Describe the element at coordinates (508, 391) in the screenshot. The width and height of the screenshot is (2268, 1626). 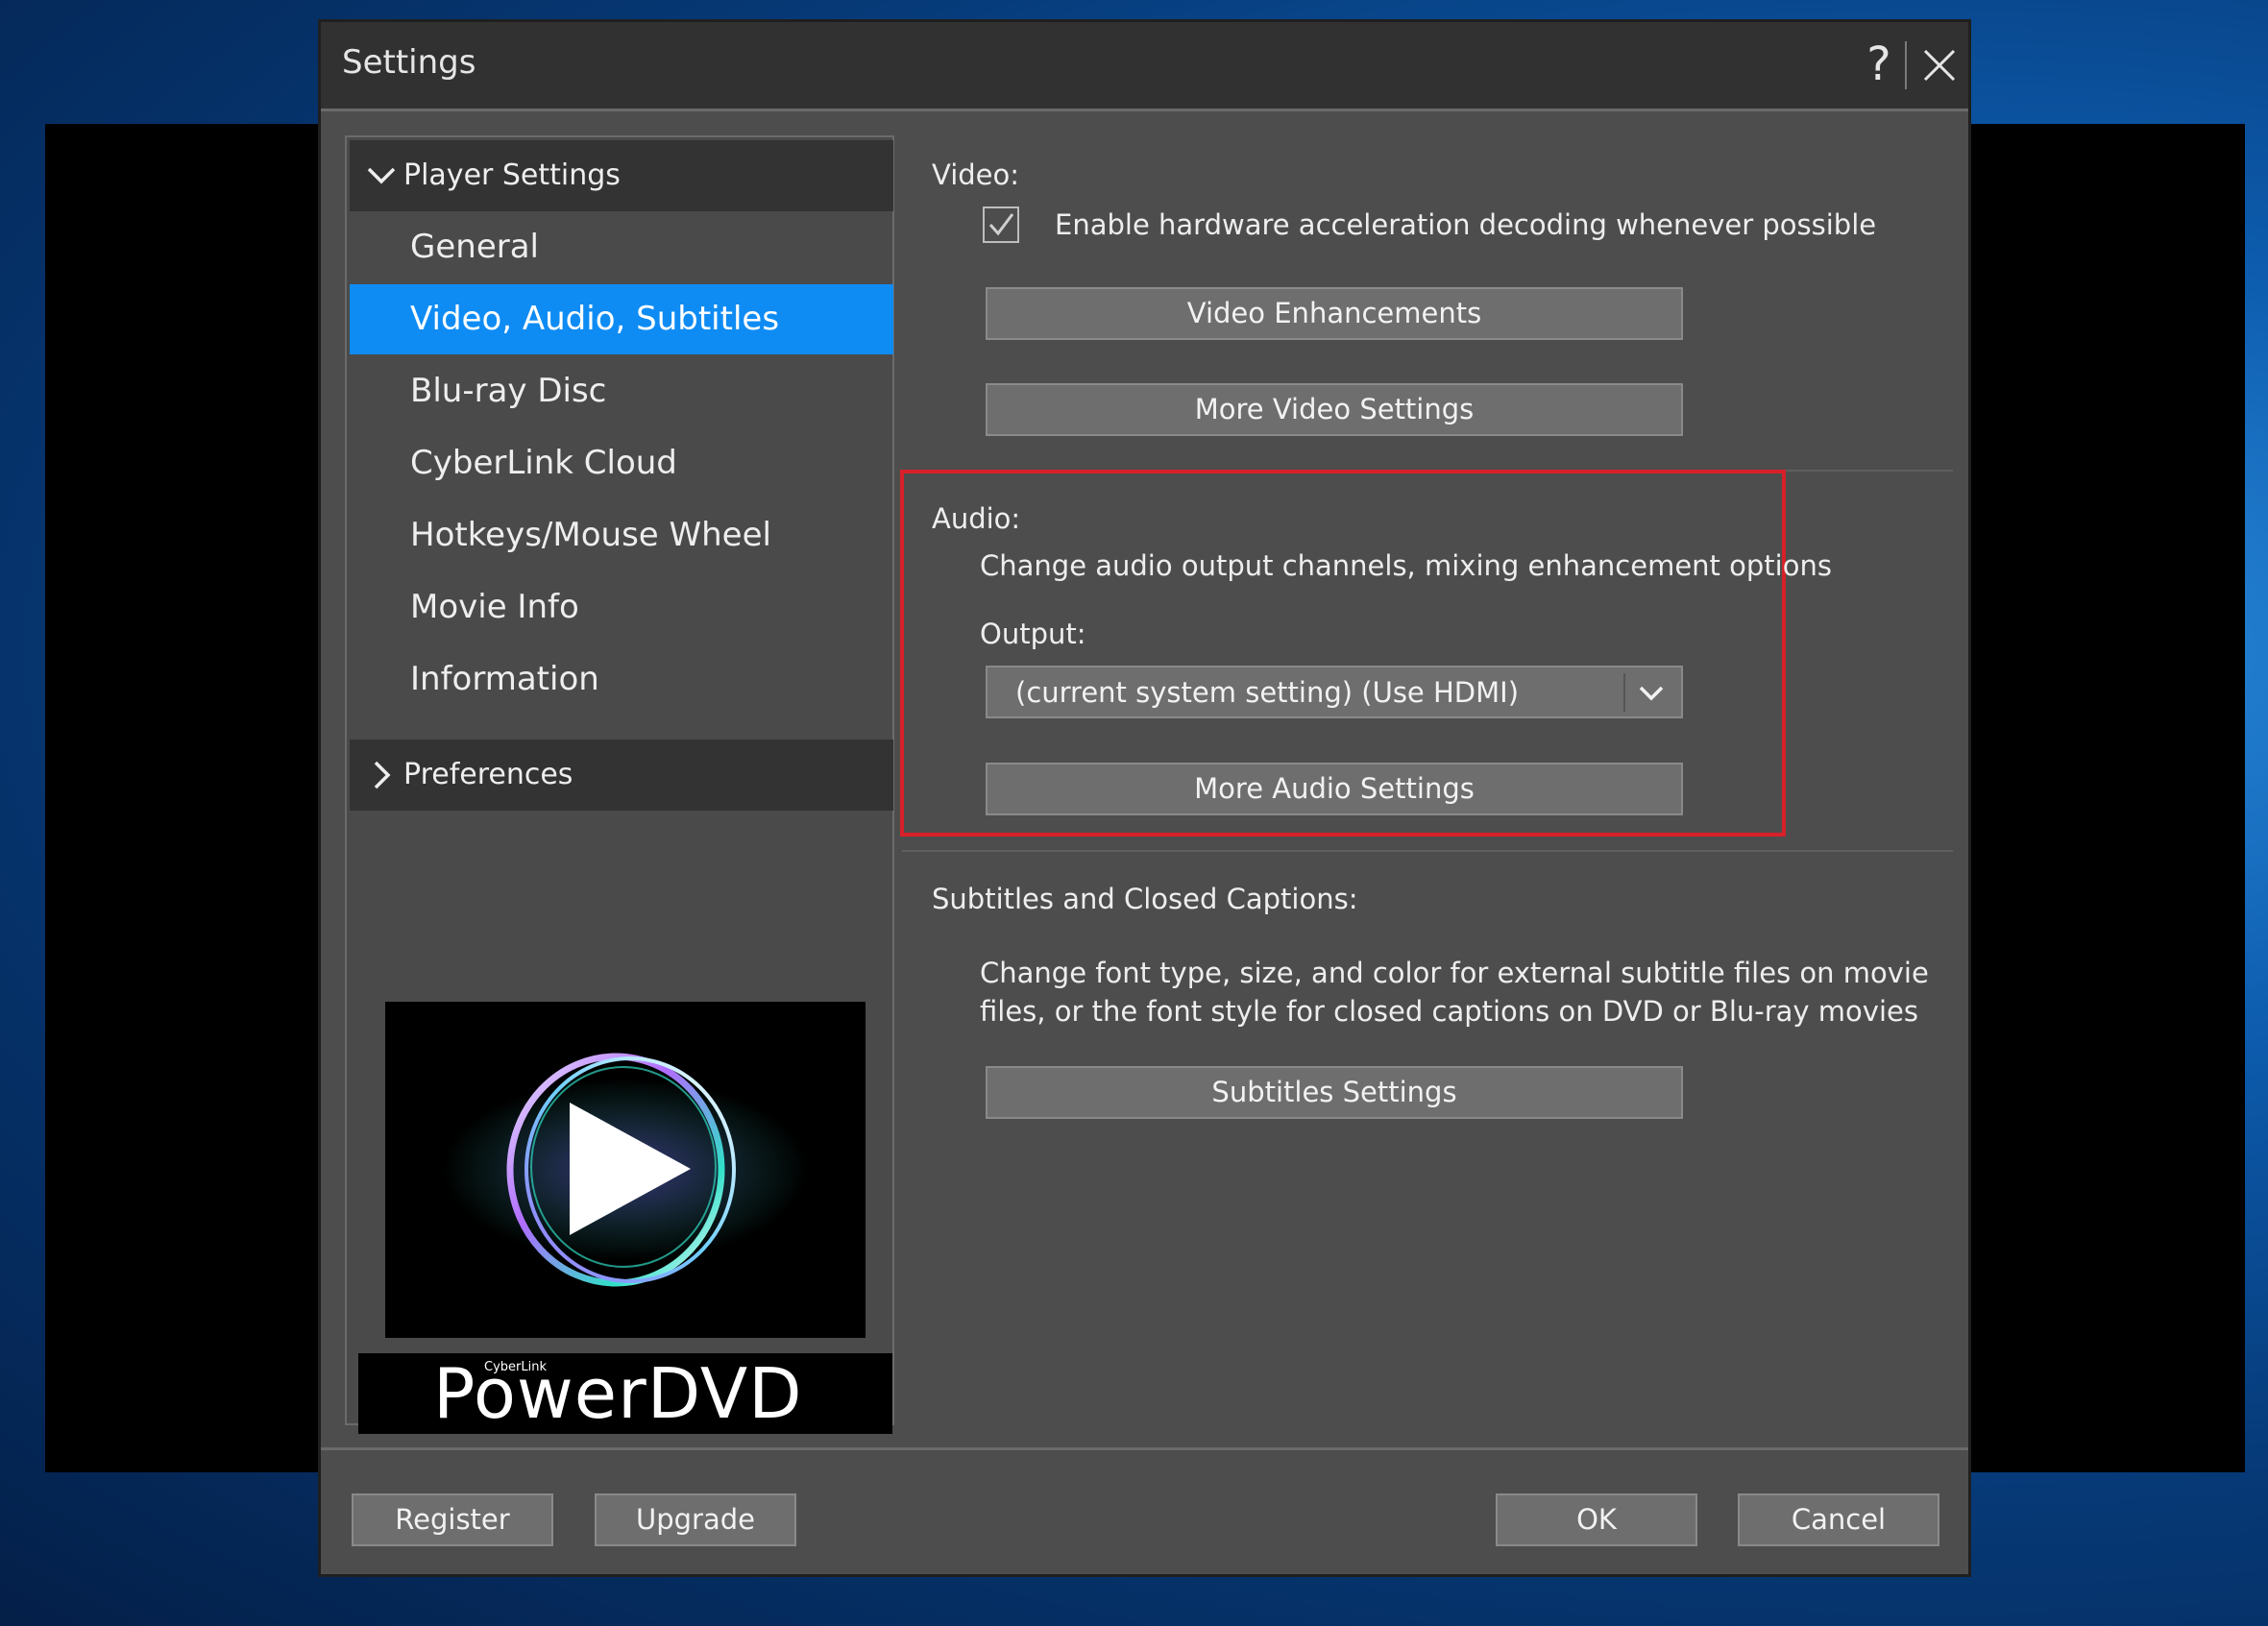
I see `nav-item-label: Blu-ray Disc` at that location.